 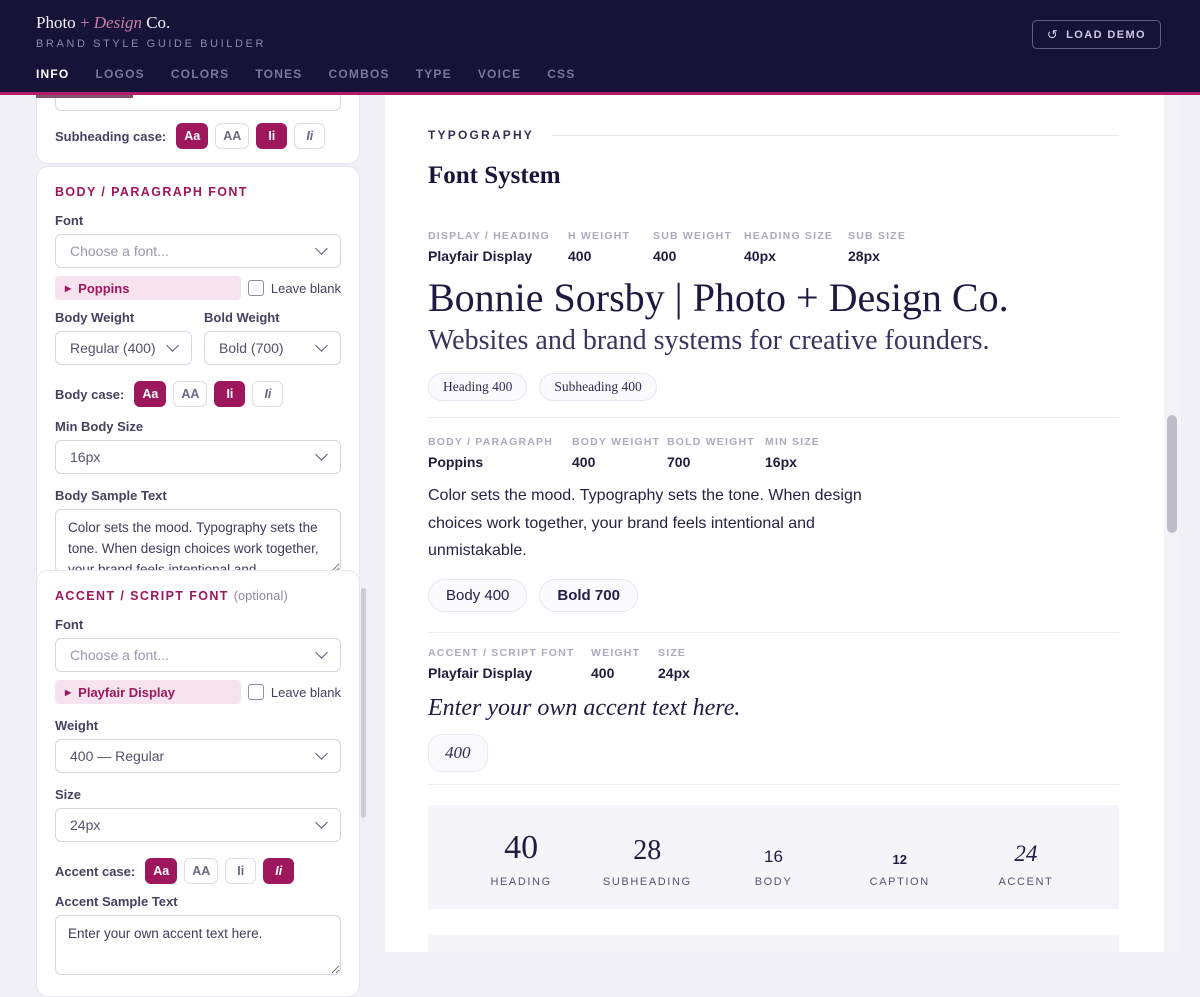 I want to click on body-weight-value: Regular (400), so click(x=113, y=348).